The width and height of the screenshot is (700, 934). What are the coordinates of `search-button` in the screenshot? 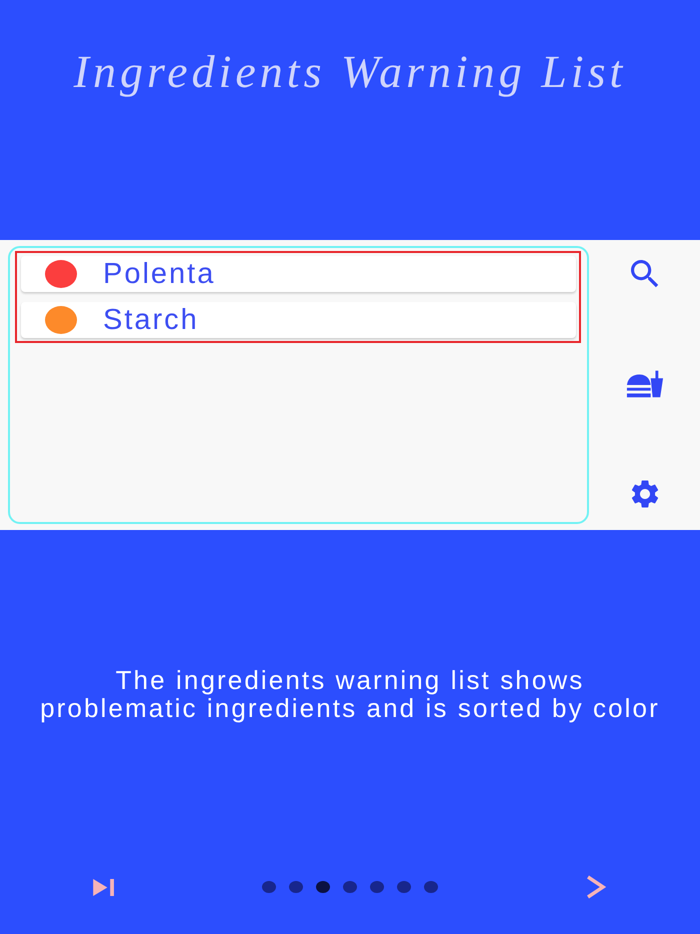 It's located at (644, 274).